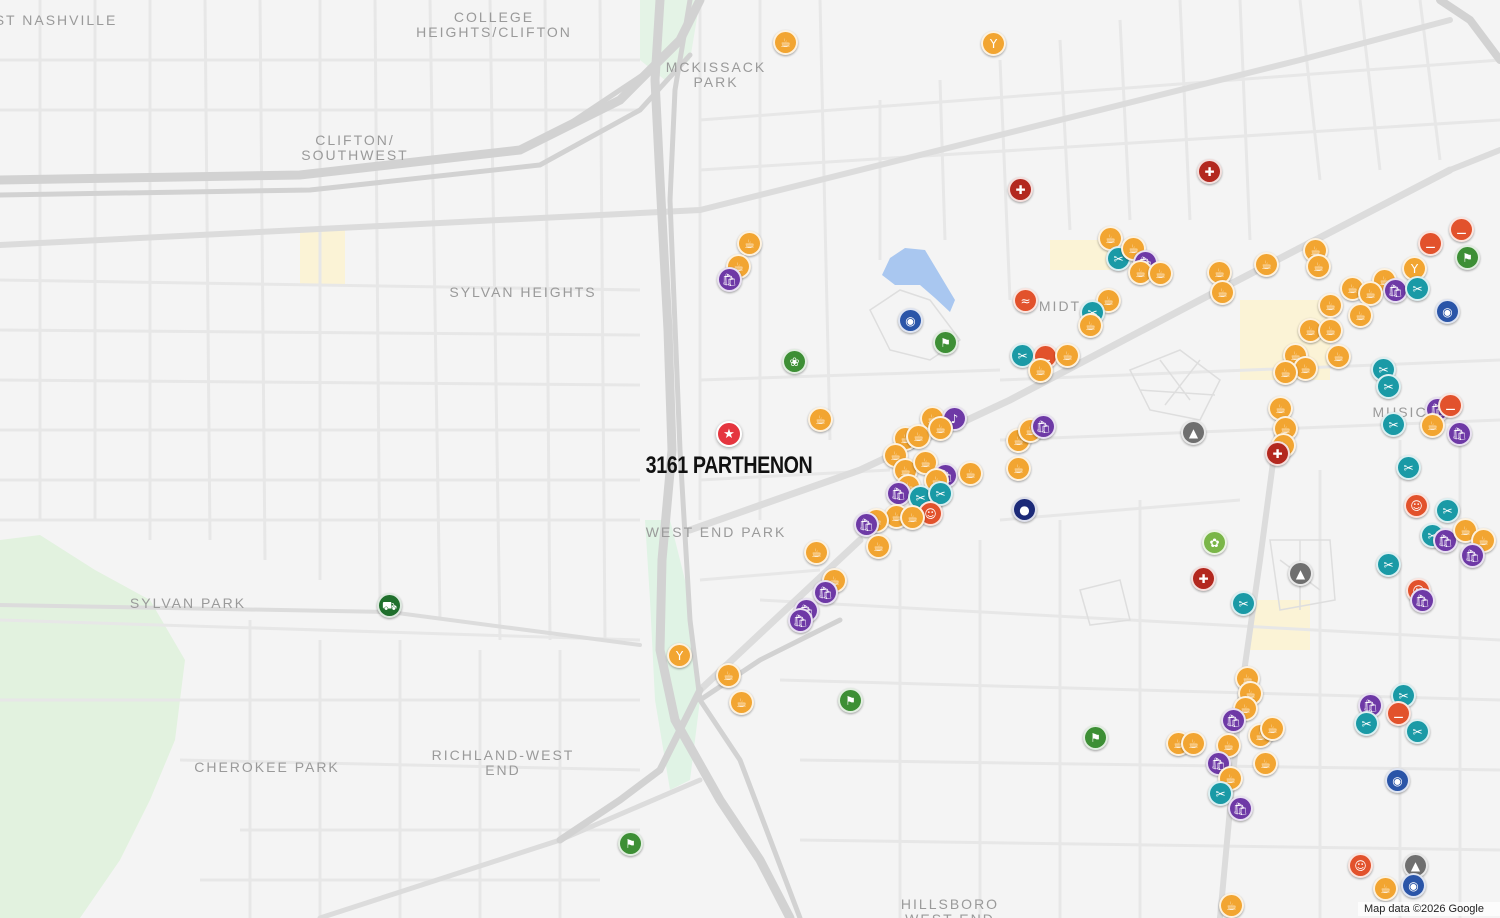 This screenshot has height=918, width=1500. Describe the element at coordinates (1214, 542) in the screenshot. I see `flower-icon: ✿` at that location.